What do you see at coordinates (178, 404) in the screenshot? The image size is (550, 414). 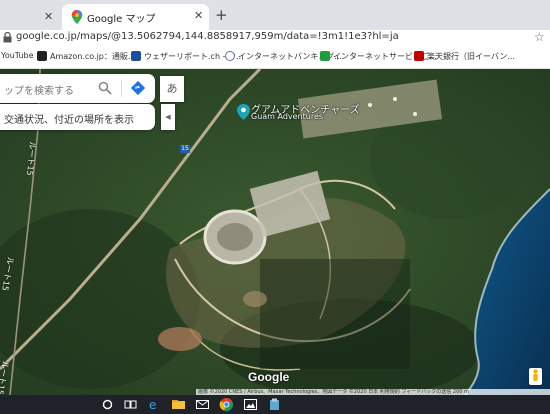 I see `file-explorer-icon` at bounding box center [178, 404].